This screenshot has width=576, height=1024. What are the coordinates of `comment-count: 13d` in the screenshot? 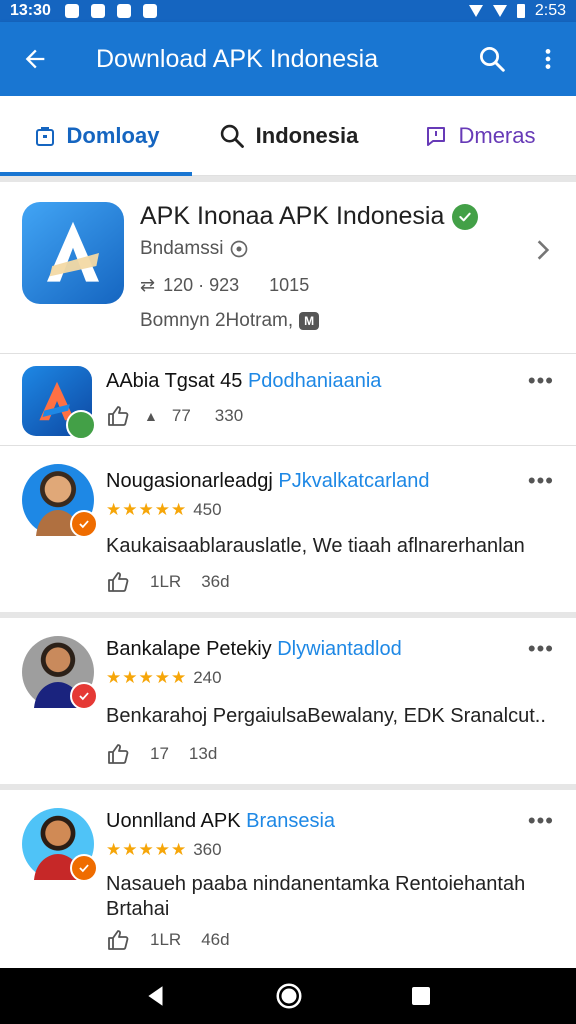 It's located at (203, 753).